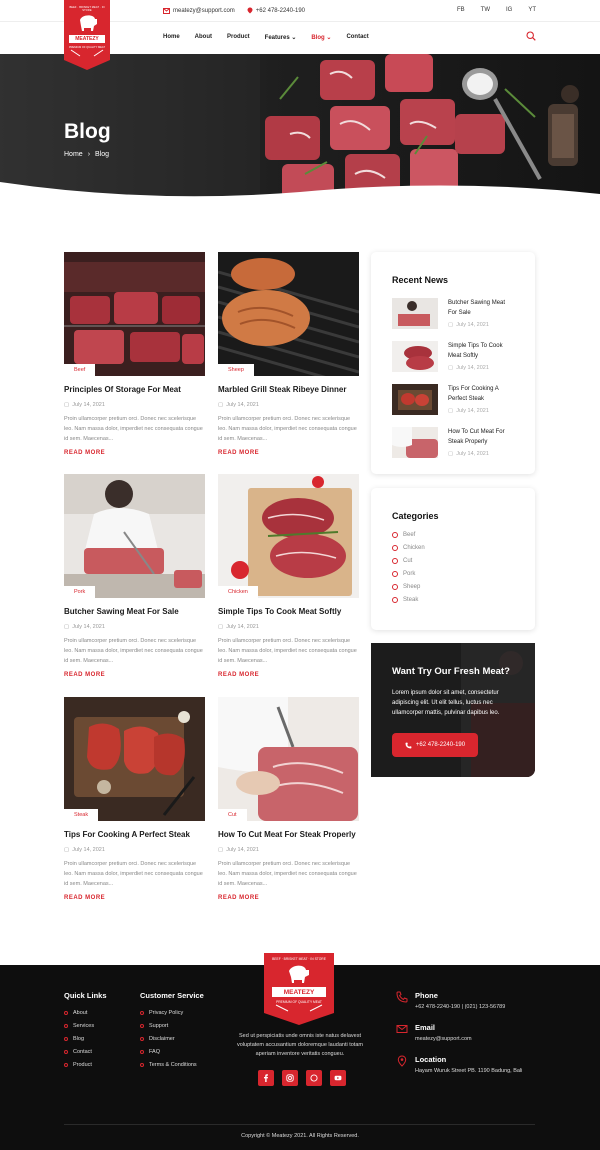  What do you see at coordinates (288, 759) in the screenshot?
I see `post-image: Cut` at bounding box center [288, 759].